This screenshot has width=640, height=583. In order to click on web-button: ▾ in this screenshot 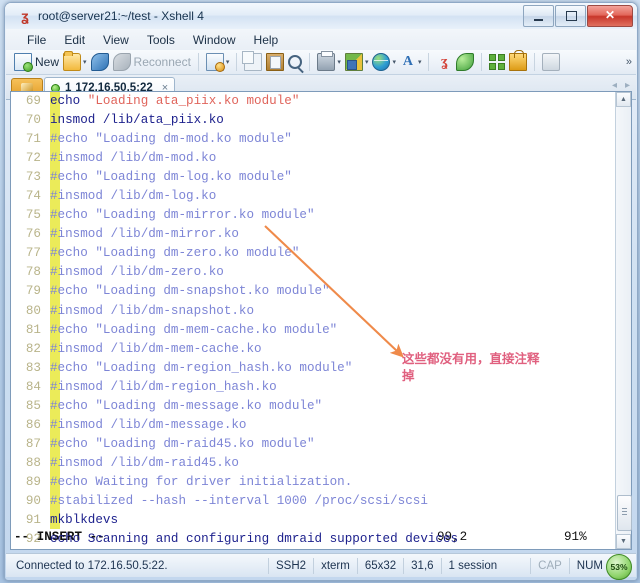, I will do `click(384, 62)`.